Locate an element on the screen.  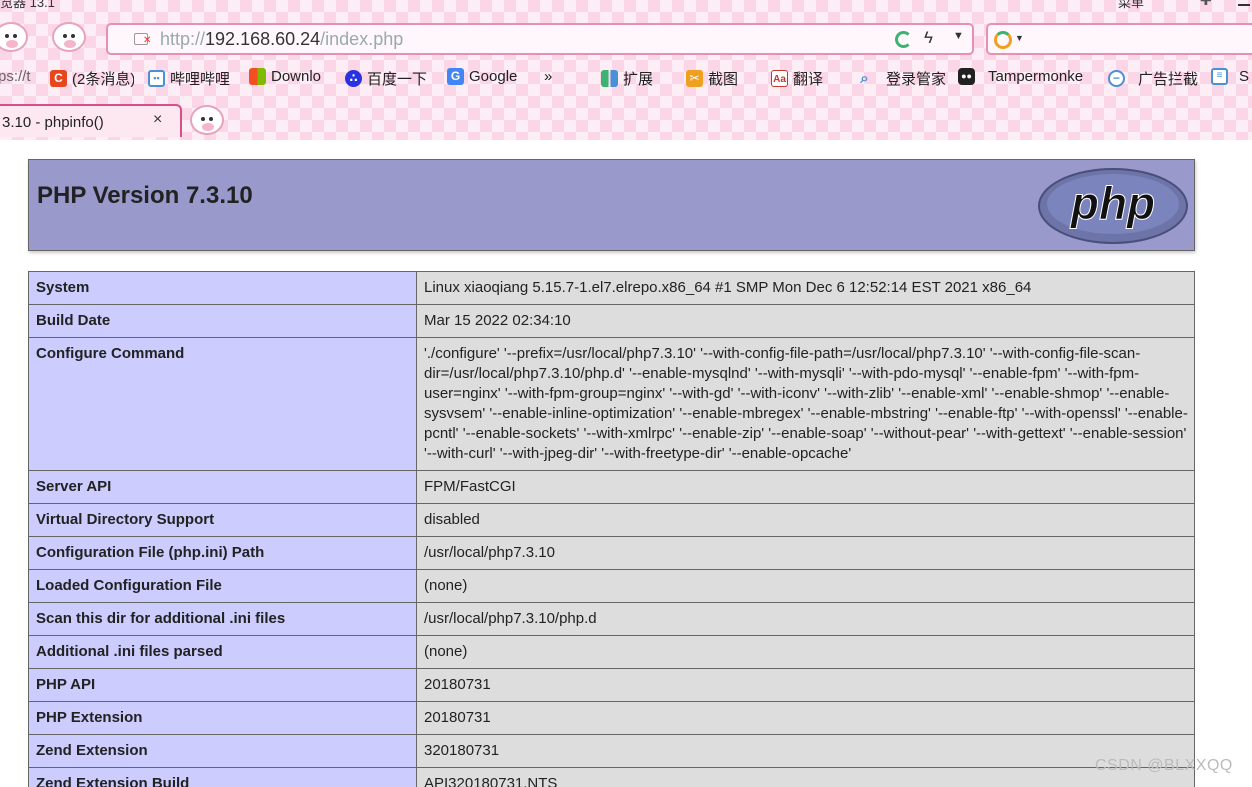
bookmark-item: Downlo is located at coordinates (290, 76).